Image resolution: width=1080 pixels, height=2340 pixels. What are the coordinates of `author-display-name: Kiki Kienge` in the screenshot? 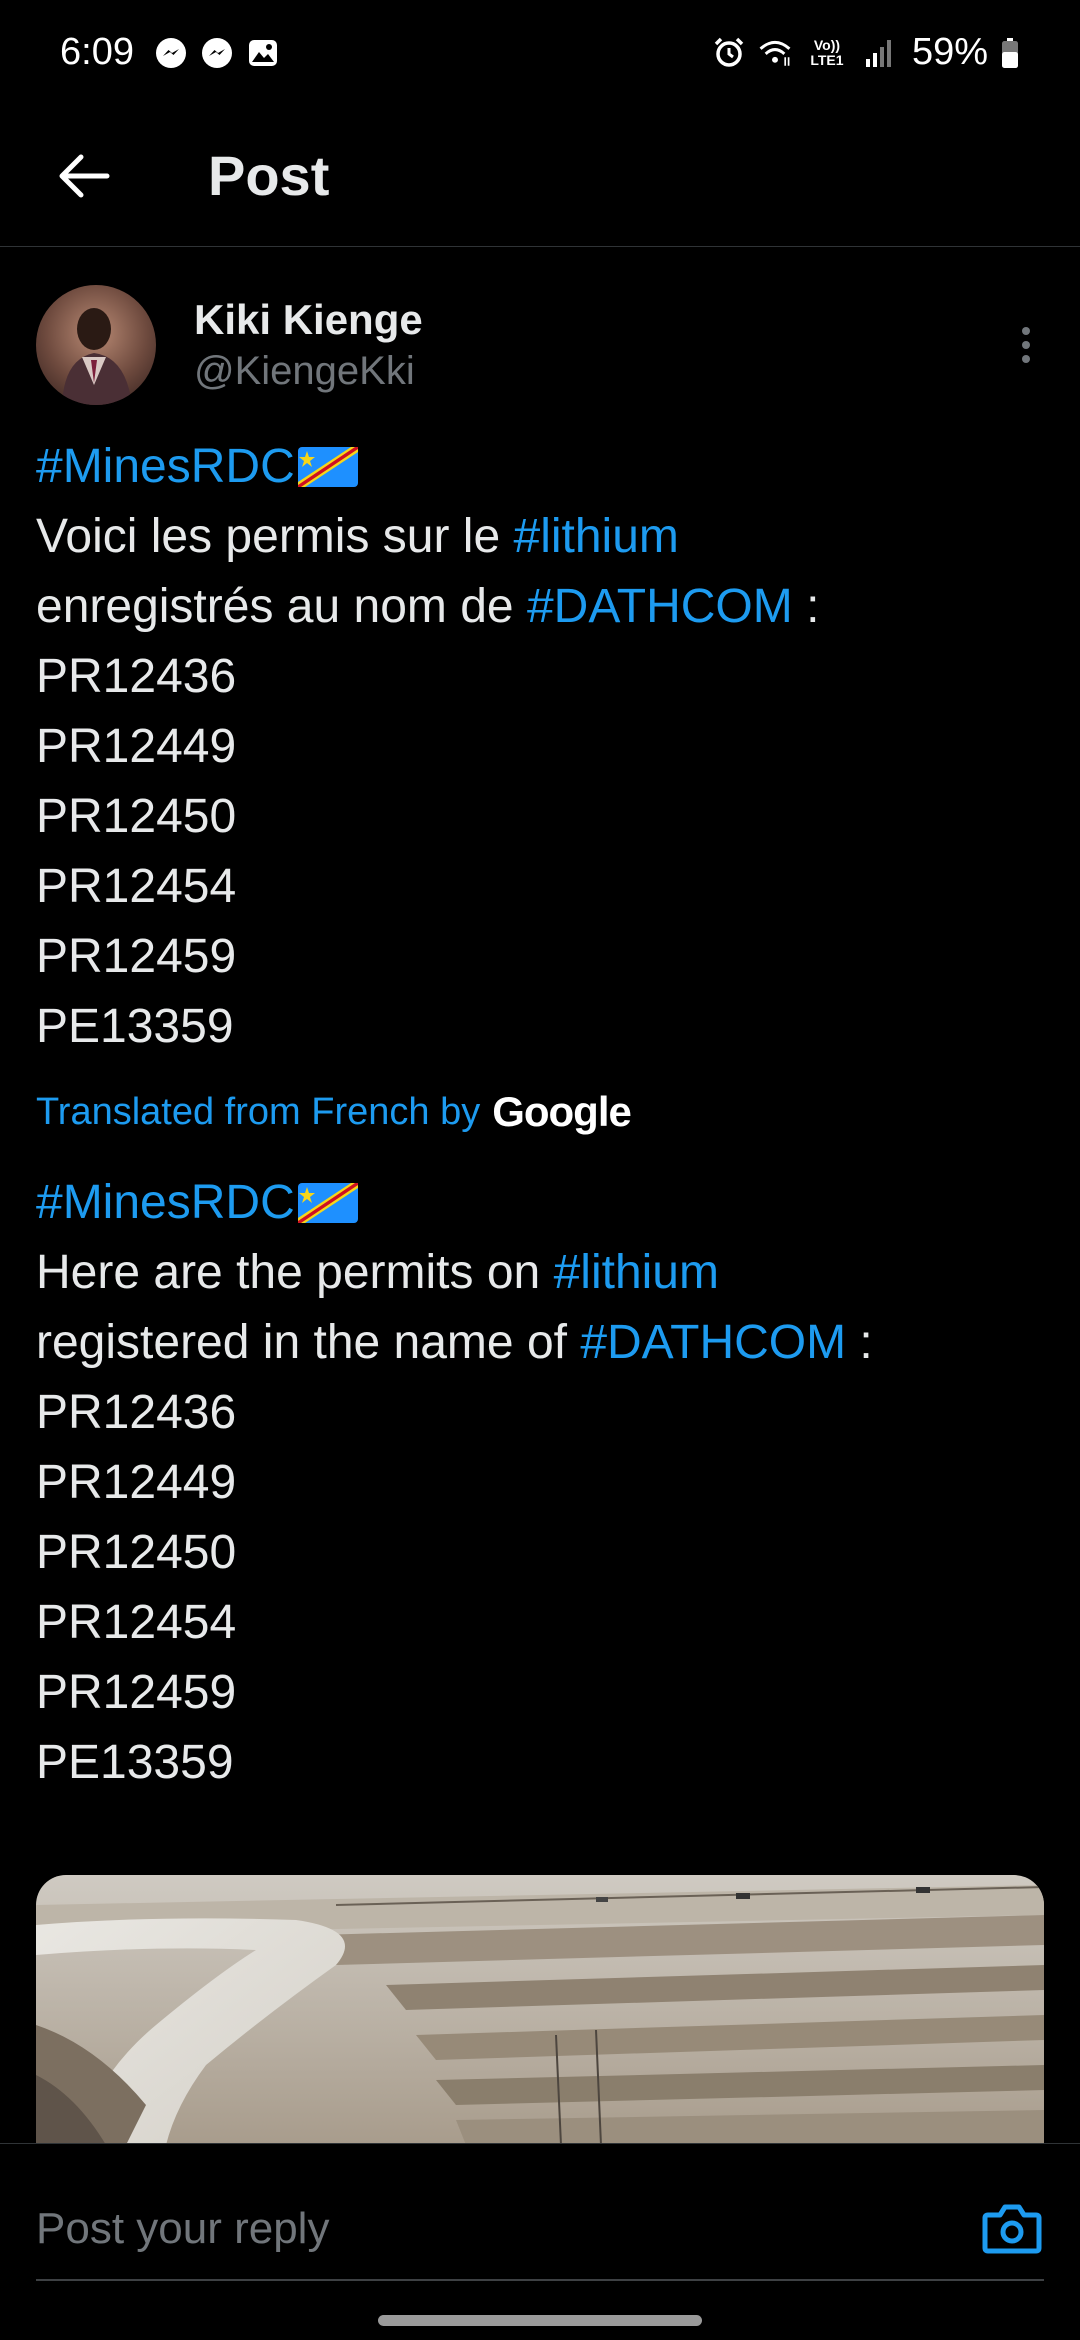 It's located at (308, 320).